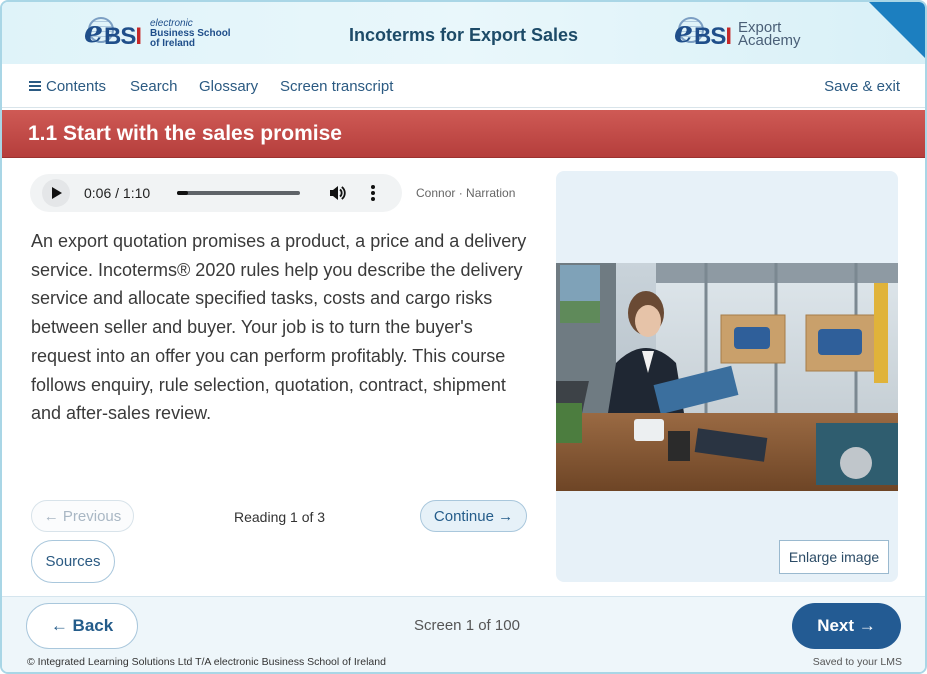 The width and height of the screenshot is (927, 674). Describe the element at coordinates (117, 193) in the screenshot. I see `audio-time: 0:06 / 1:10` at that location.